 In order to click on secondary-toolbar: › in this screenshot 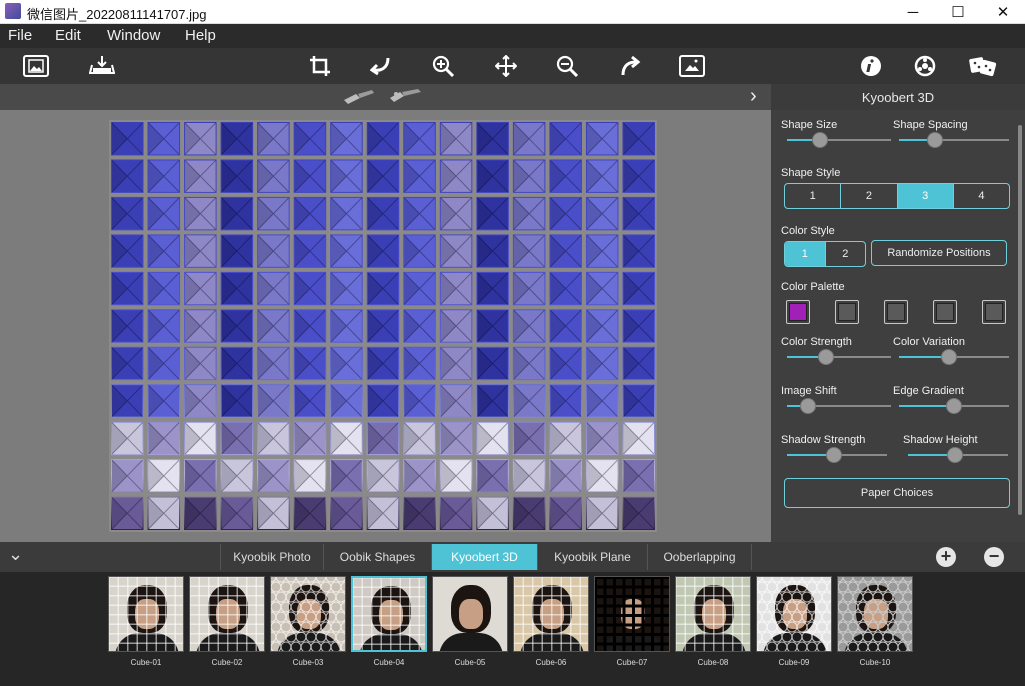, I will do `click(385, 97)`.